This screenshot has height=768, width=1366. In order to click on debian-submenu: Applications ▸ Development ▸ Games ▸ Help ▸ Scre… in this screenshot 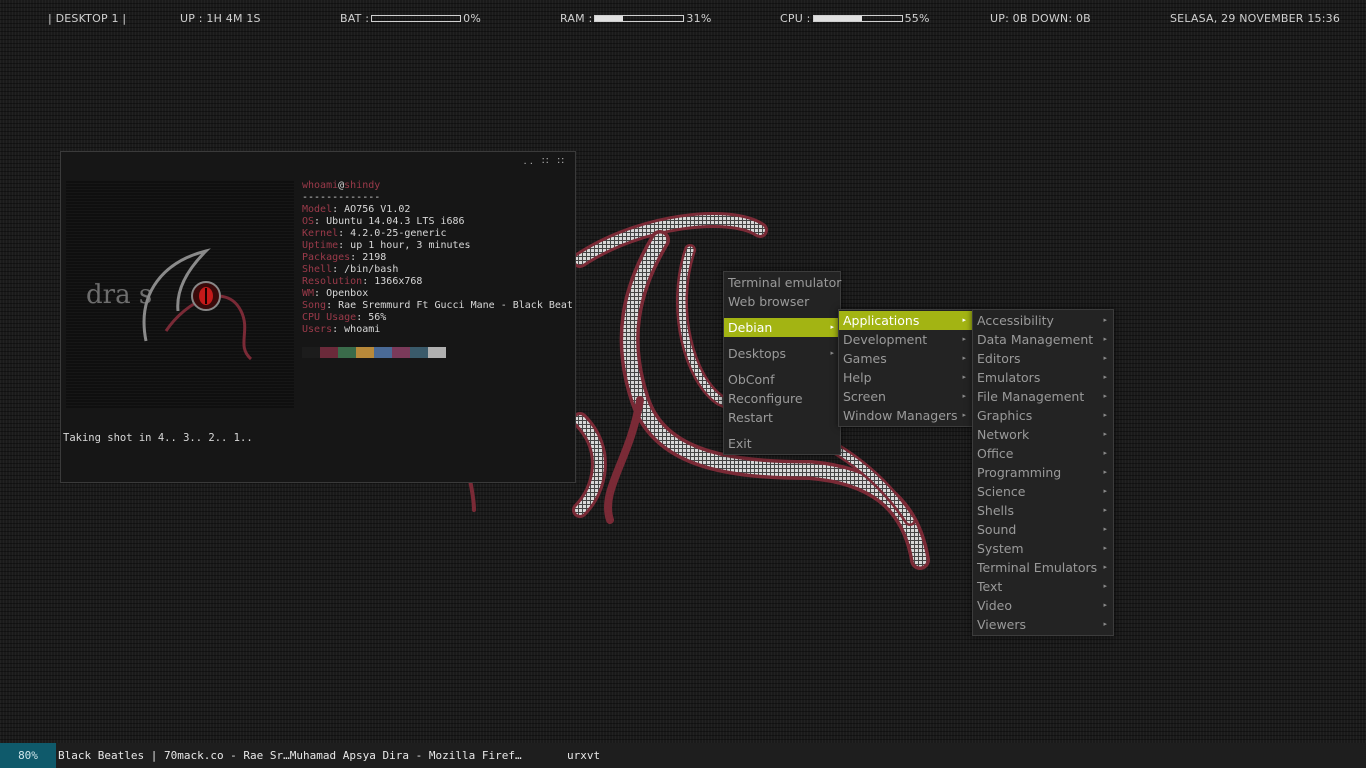, I will do `click(905, 368)`.